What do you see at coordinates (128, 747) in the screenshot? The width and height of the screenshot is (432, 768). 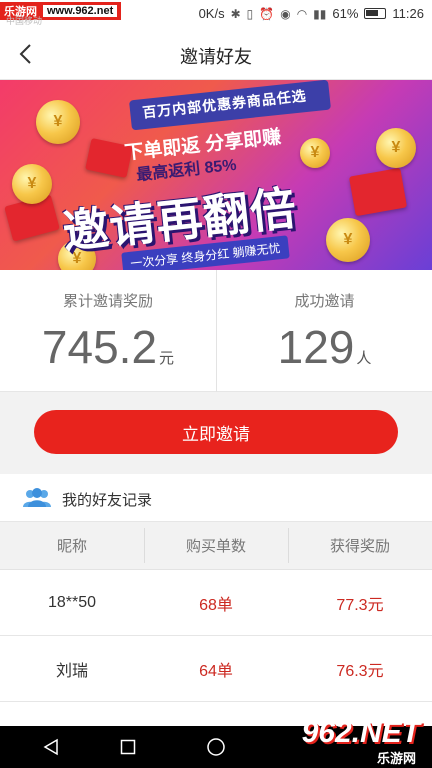 I see `nav-recent-icon` at bounding box center [128, 747].